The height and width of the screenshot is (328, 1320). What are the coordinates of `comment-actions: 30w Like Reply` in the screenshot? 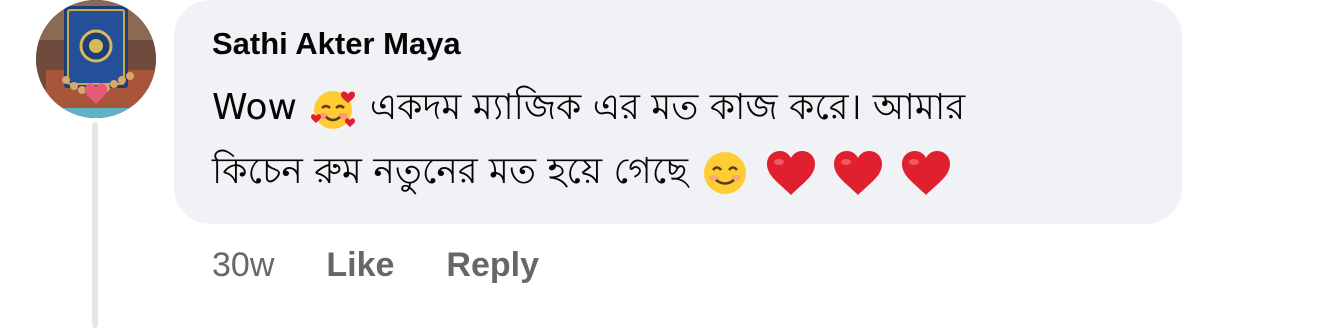 It's located at (401, 265).